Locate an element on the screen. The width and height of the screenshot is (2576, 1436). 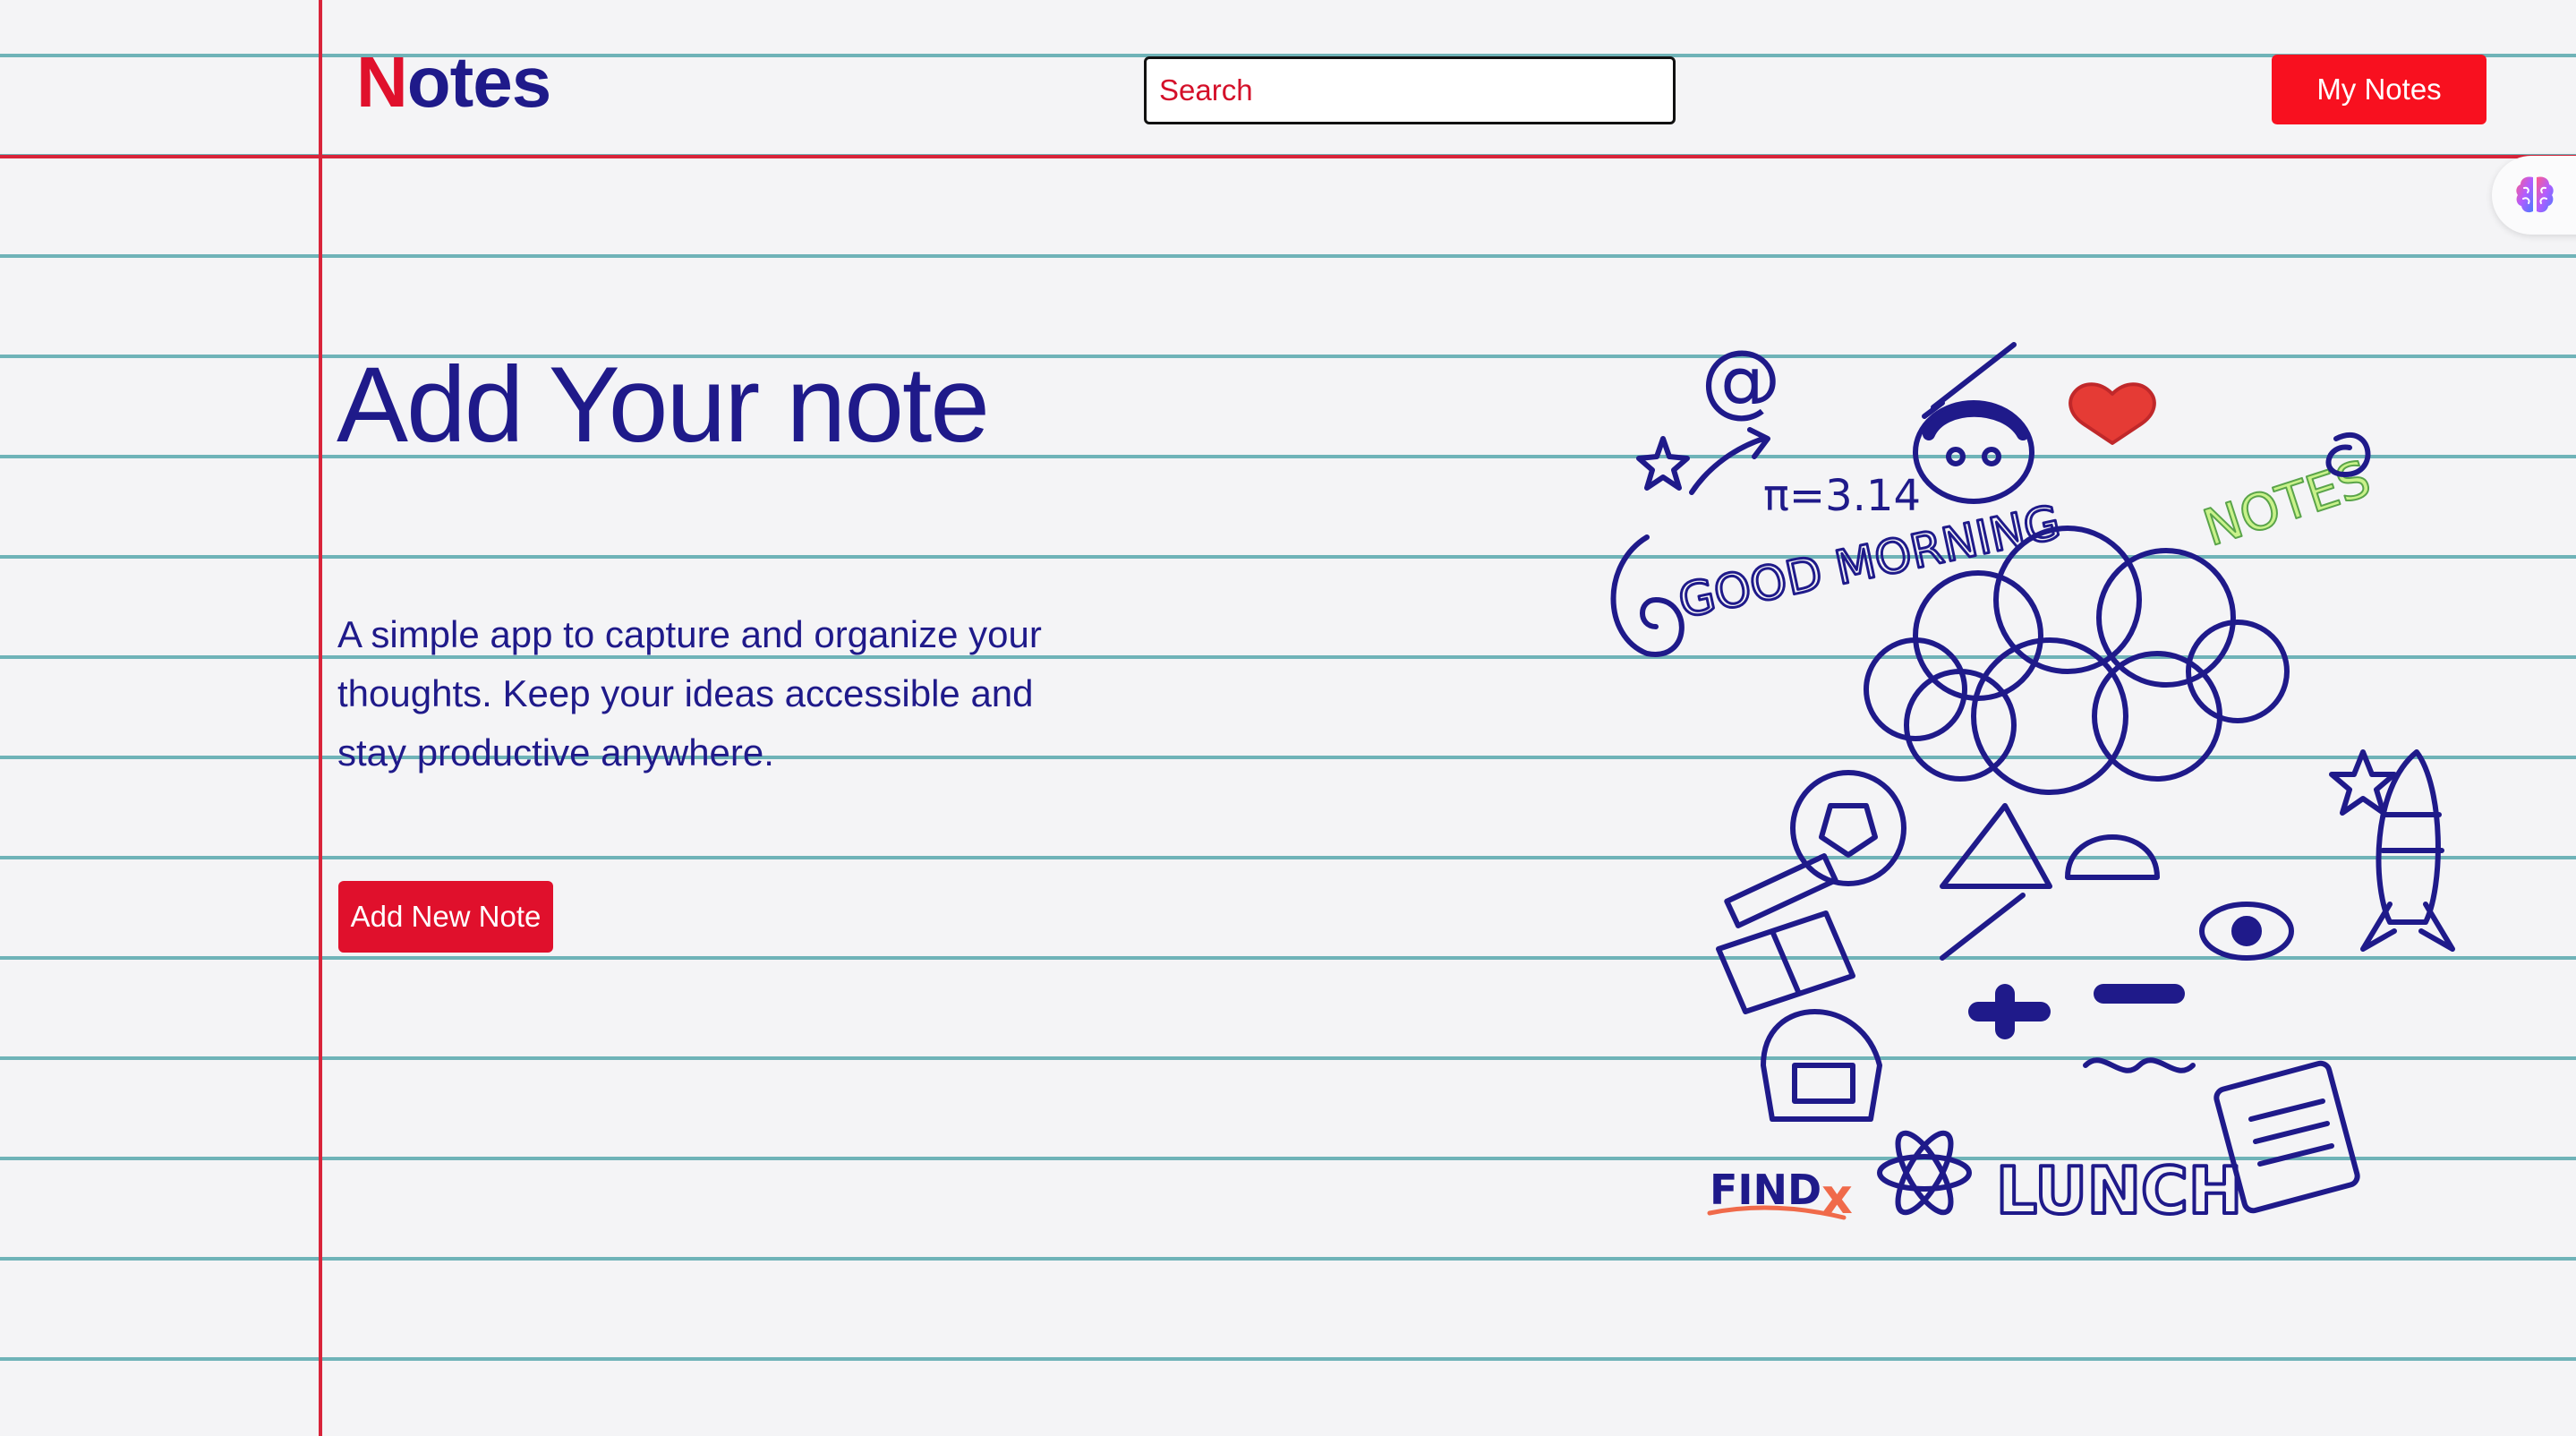
ball-doodle is located at coordinates (1848, 828).